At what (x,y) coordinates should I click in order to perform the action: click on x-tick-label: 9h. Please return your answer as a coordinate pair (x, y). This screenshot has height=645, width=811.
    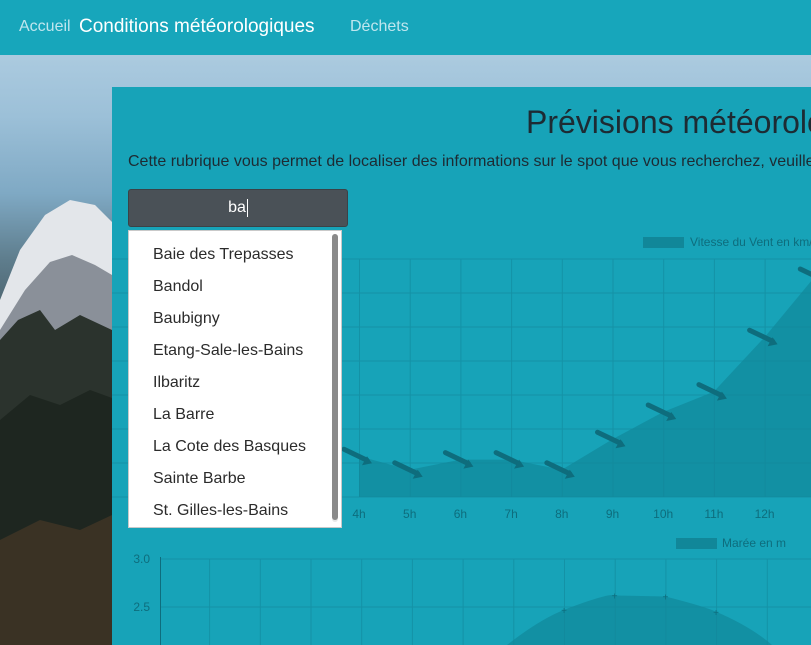
    Looking at the image, I should click on (612, 514).